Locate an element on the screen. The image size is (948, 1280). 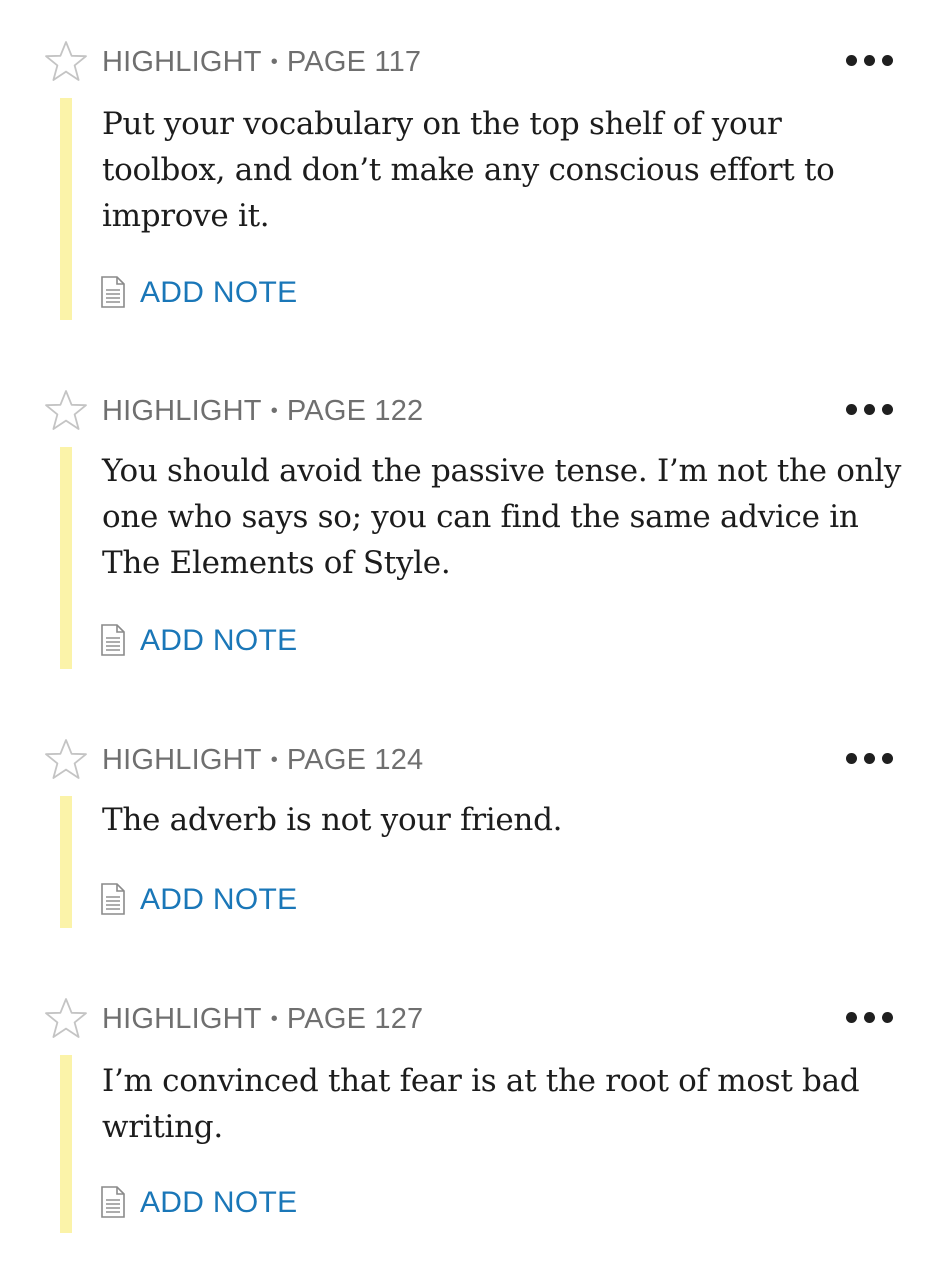
highlight-location: HIGHLIGHT • PAGE 117 is located at coordinates (261, 62).